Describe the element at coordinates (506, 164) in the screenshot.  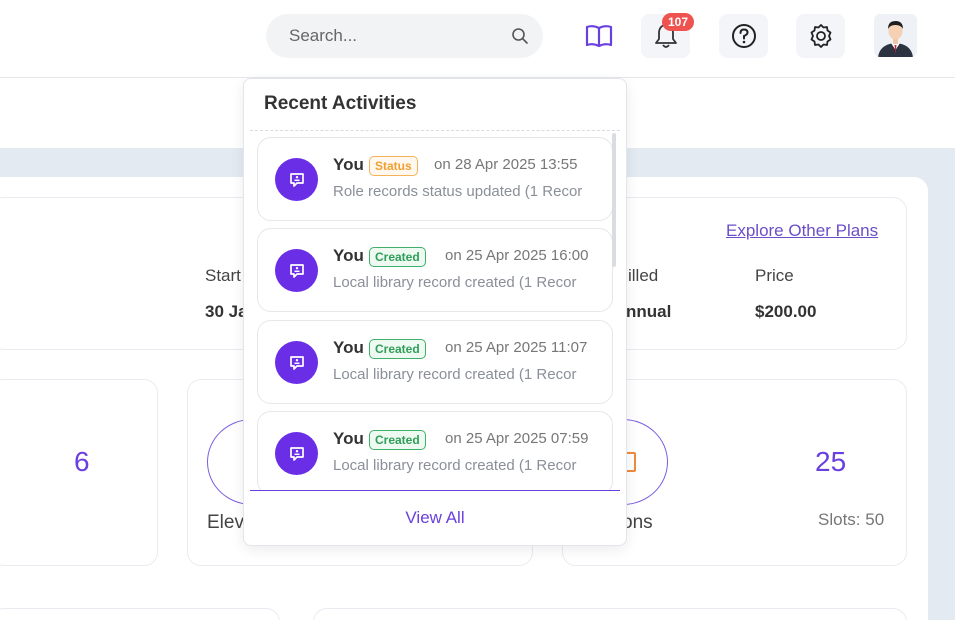
I see `activity-time: on 28 Apr 2025 13:55` at that location.